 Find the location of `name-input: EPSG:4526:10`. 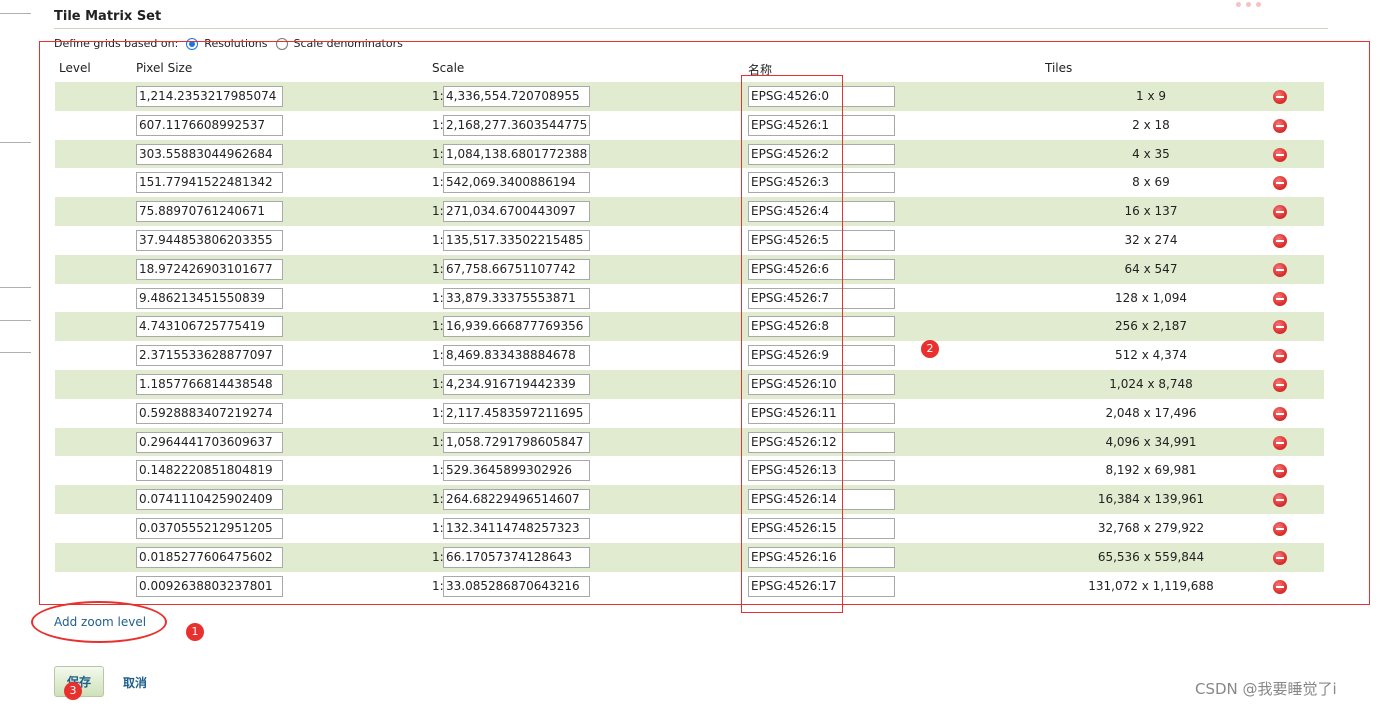

name-input: EPSG:4526:10 is located at coordinates (821, 384).